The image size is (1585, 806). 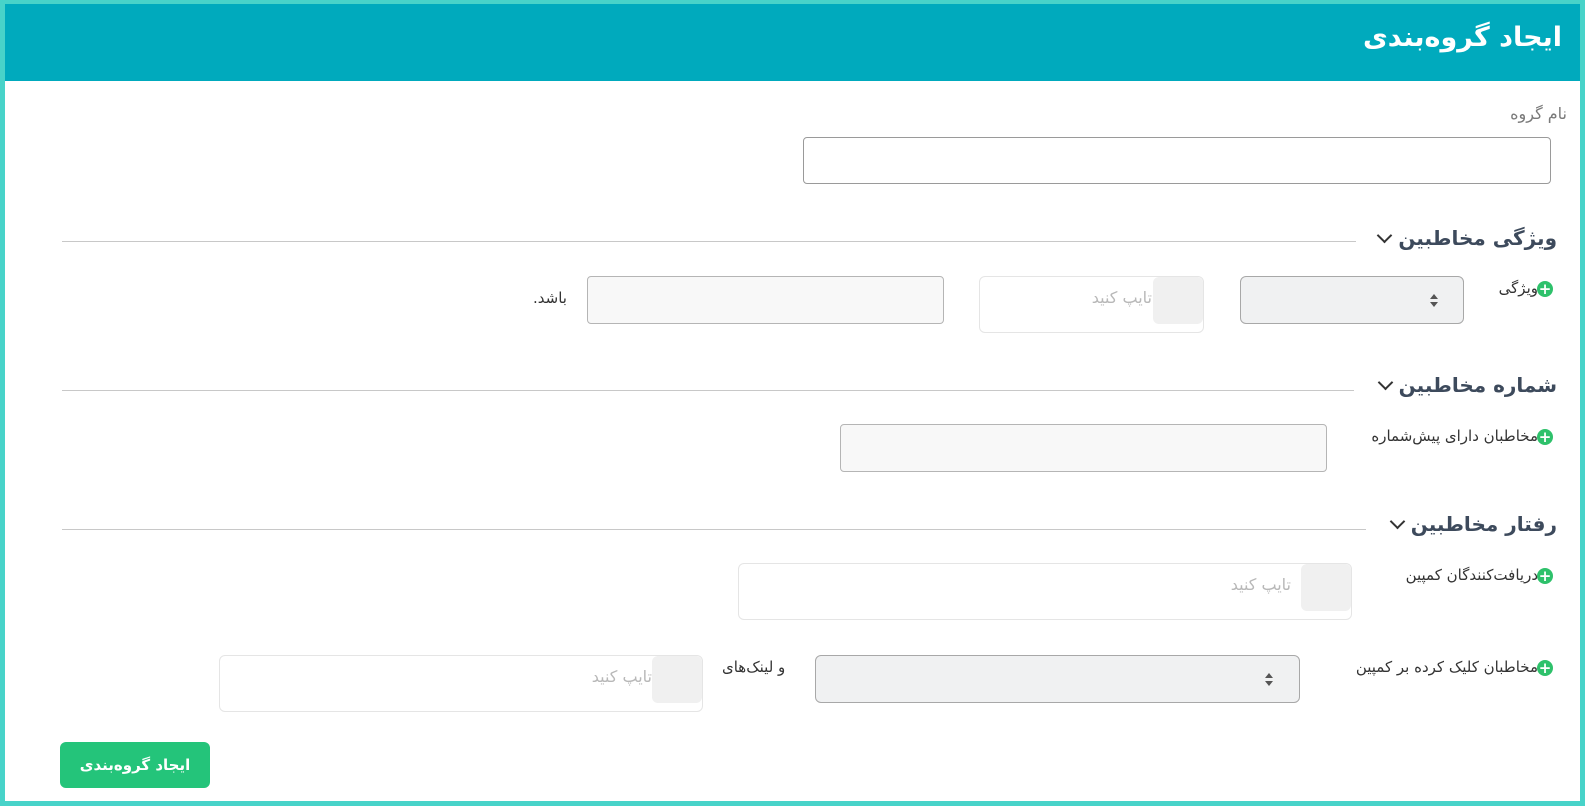 What do you see at coordinates (1260, 584) in the screenshot?
I see `recipients-placeholder: تایپ کنید` at bounding box center [1260, 584].